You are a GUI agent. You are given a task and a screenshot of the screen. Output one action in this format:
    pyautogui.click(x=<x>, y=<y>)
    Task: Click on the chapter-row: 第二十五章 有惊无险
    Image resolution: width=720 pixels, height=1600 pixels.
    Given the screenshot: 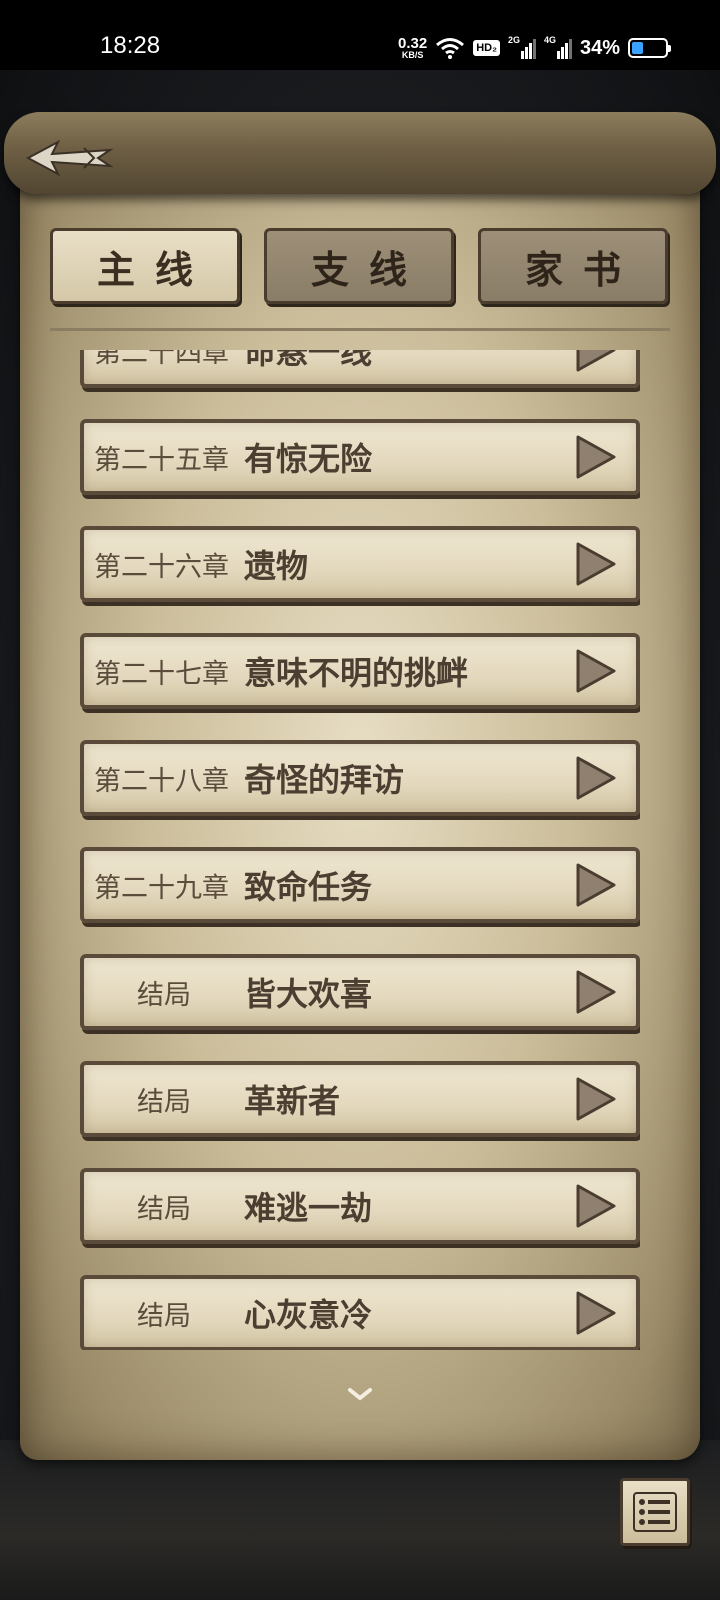 What is the action you would take?
    pyautogui.click(x=360, y=457)
    